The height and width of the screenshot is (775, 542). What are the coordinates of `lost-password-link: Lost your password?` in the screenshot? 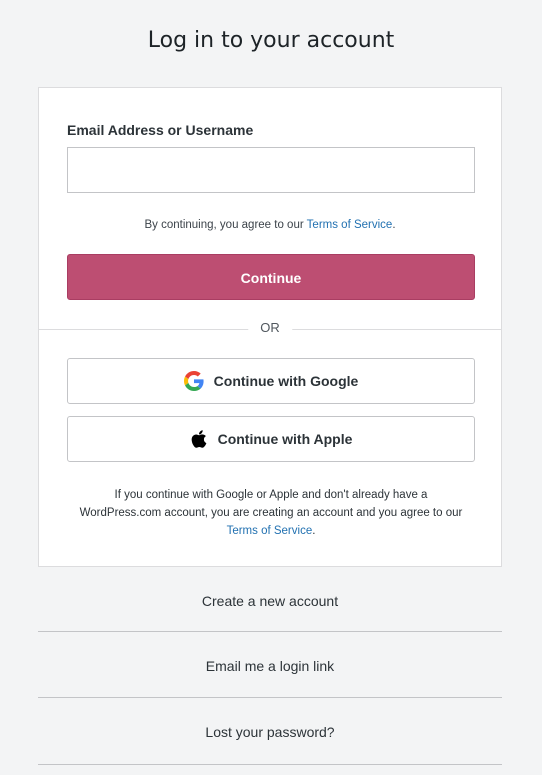 It's located at (270, 732).